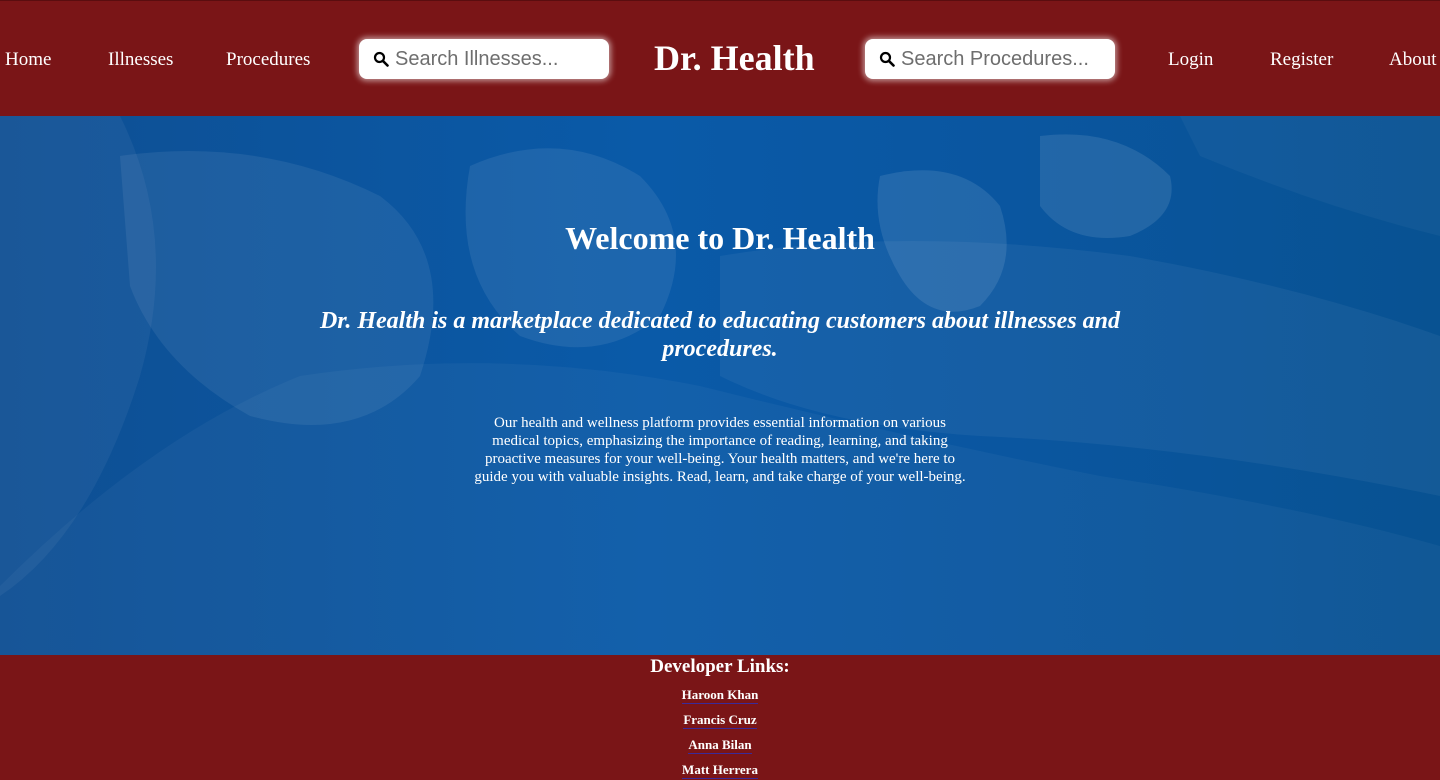  I want to click on nav-about-link: About, so click(1413, 60).